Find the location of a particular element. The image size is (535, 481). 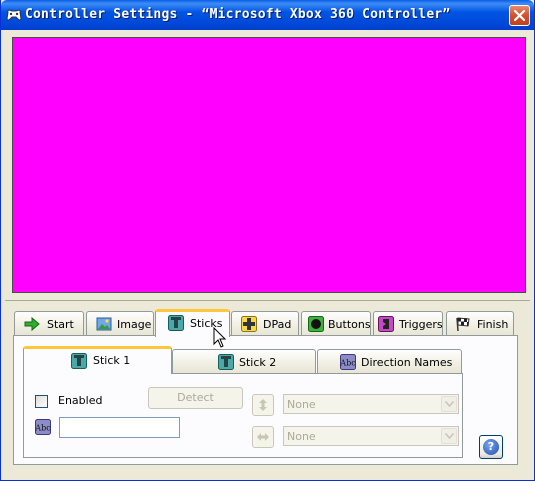

horizontal-axis-select: None is located at coordinates (371, 436).